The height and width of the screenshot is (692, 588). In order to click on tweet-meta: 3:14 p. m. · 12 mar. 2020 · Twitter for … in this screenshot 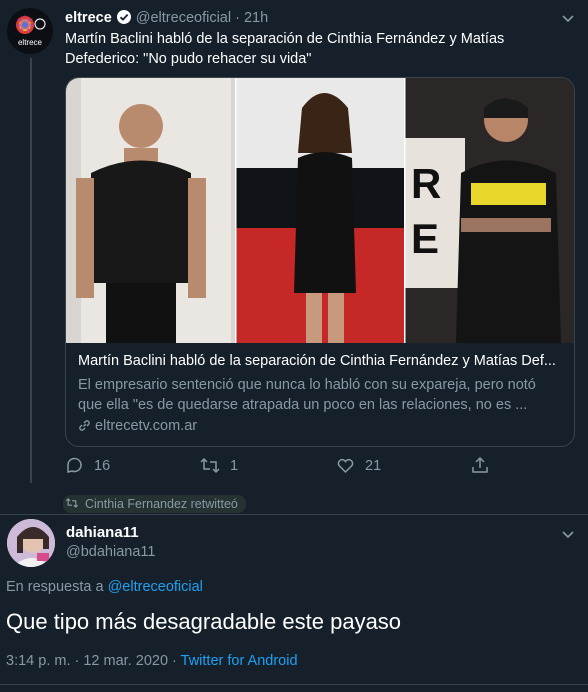, I will do `click(152, 661)`.